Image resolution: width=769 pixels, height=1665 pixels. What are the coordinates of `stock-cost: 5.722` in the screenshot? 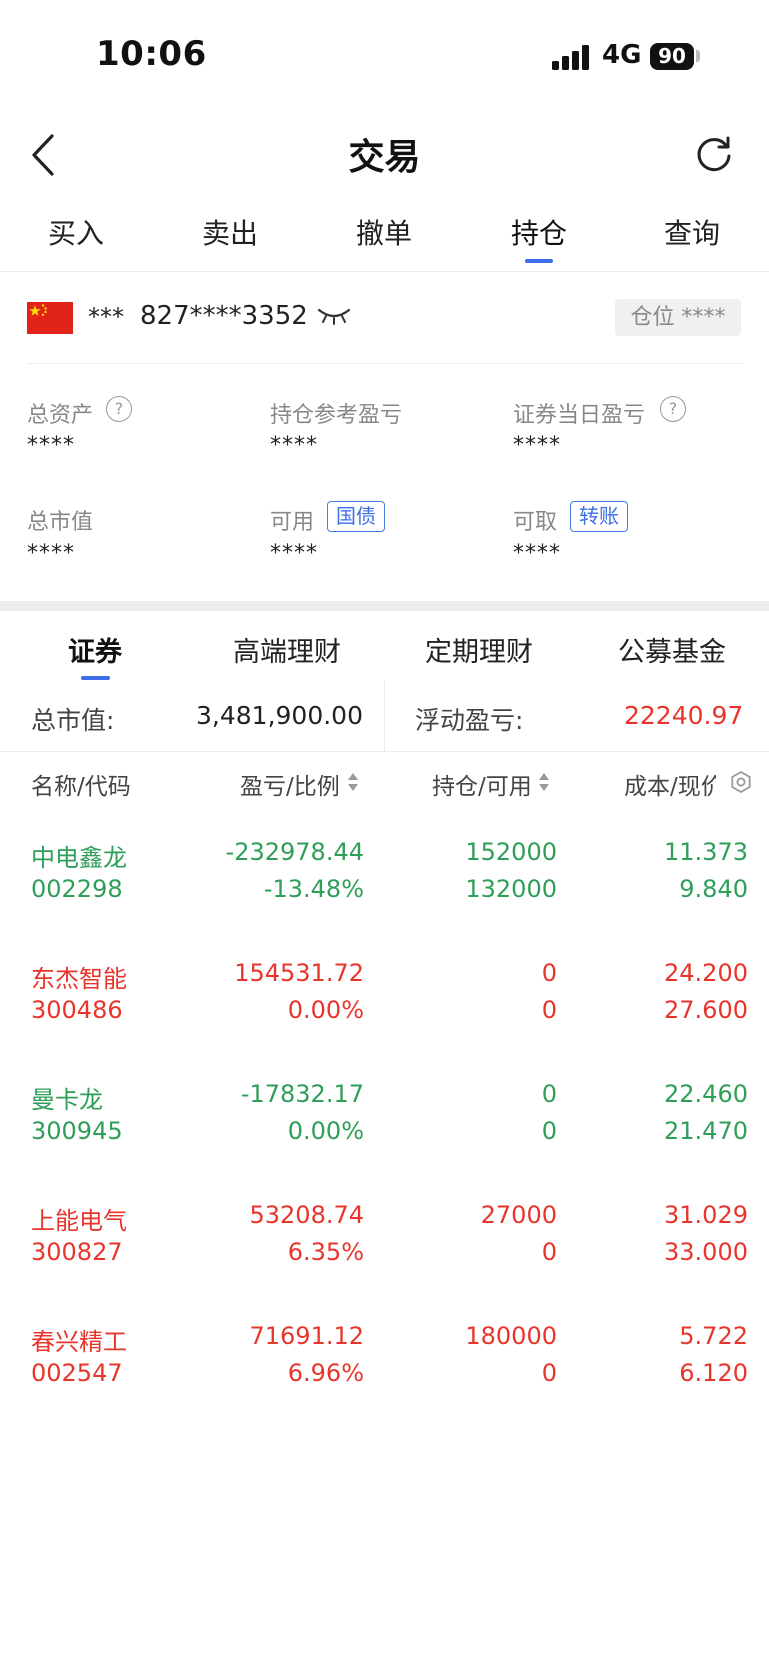 It's located at (713, 1336).